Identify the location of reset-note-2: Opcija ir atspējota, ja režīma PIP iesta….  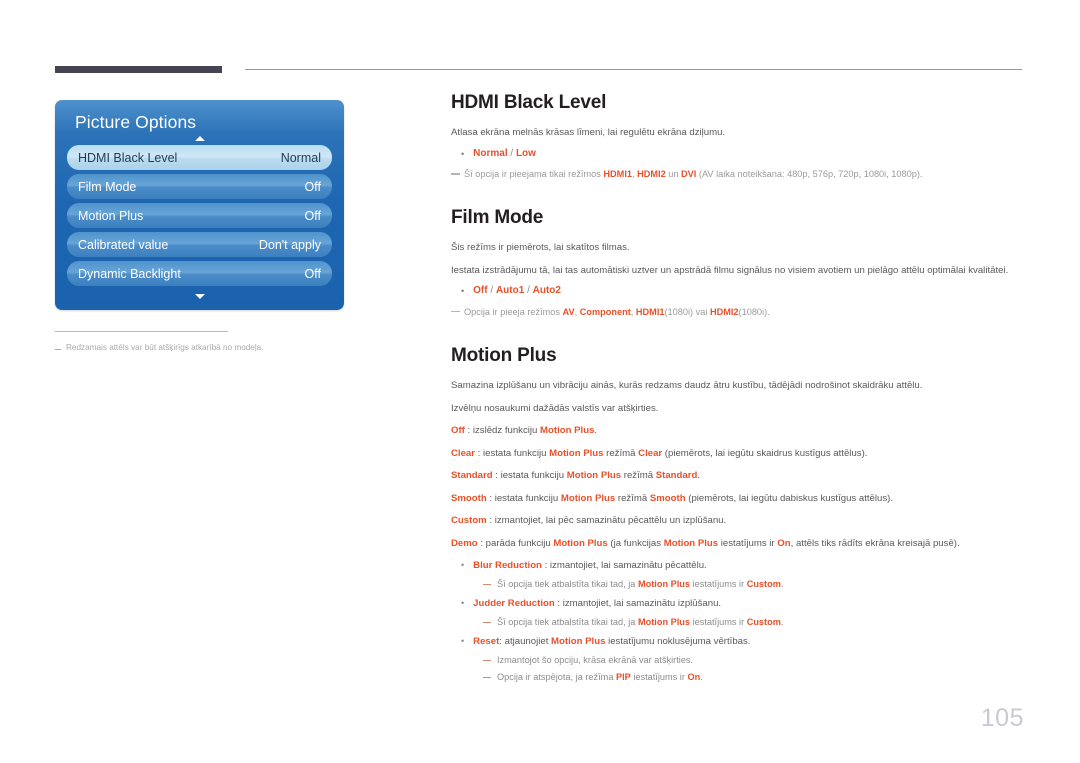
(753, 677).